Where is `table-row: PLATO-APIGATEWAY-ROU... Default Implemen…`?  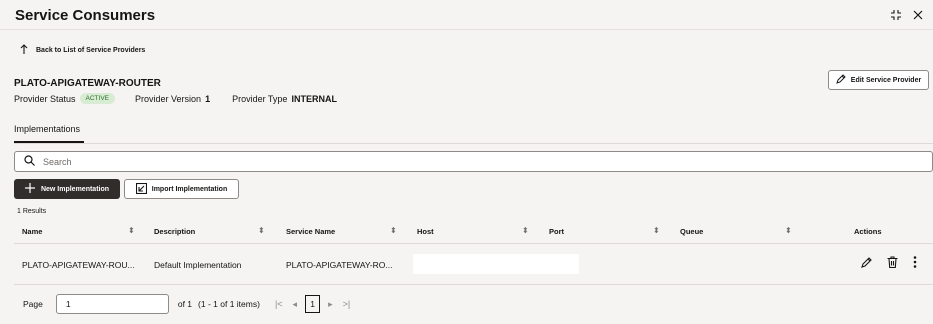
table-row: PLATO-APIGATEWAY-ROU... Default Implemen… is located at coordinates (473, 265).